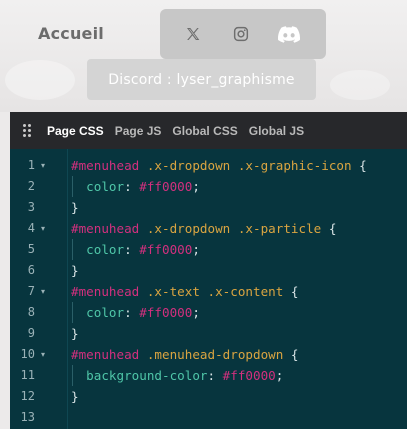  I want to click on code-line: 4 ▾ #menuhead .x-dropdown .x-particle {, so click(208, 228).